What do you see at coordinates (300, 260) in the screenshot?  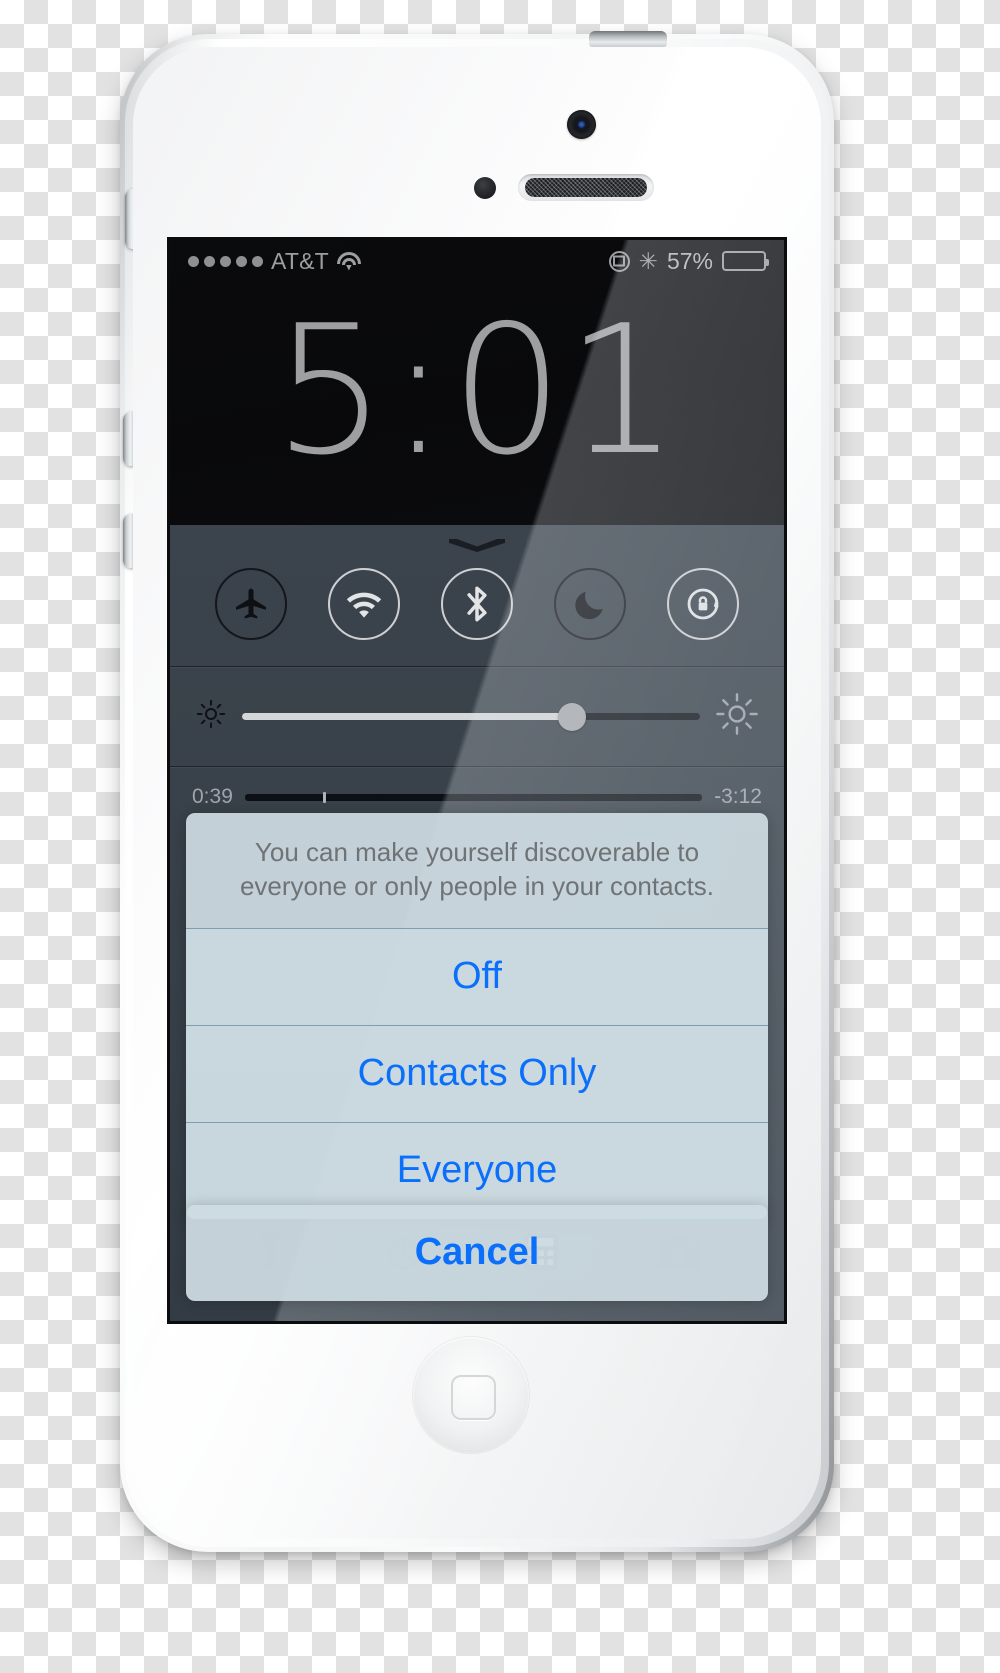 I see `carrier-label: AT&T` at bounding box center [300, 260].